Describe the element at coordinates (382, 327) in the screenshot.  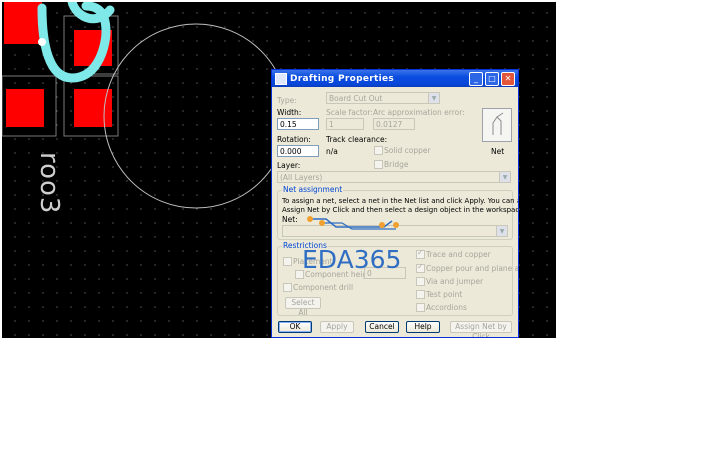
I see `cancel-button: Cancel` at that location.